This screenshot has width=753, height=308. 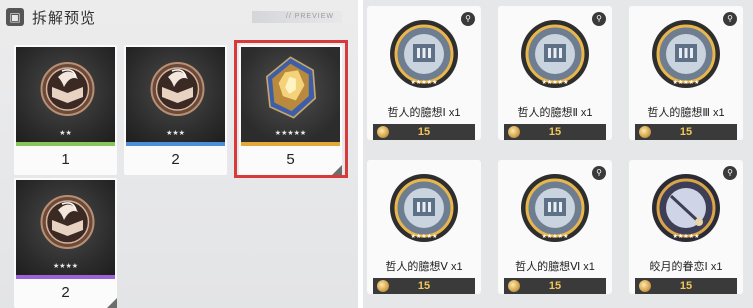 I want to click on panel-title: 拆解预览, so click(x=64, y=18).